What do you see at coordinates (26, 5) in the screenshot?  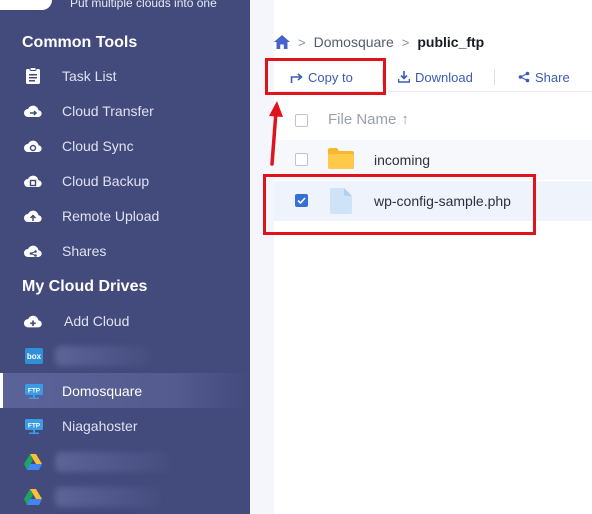 I see `app-logo` at bounding box center [26, 5].